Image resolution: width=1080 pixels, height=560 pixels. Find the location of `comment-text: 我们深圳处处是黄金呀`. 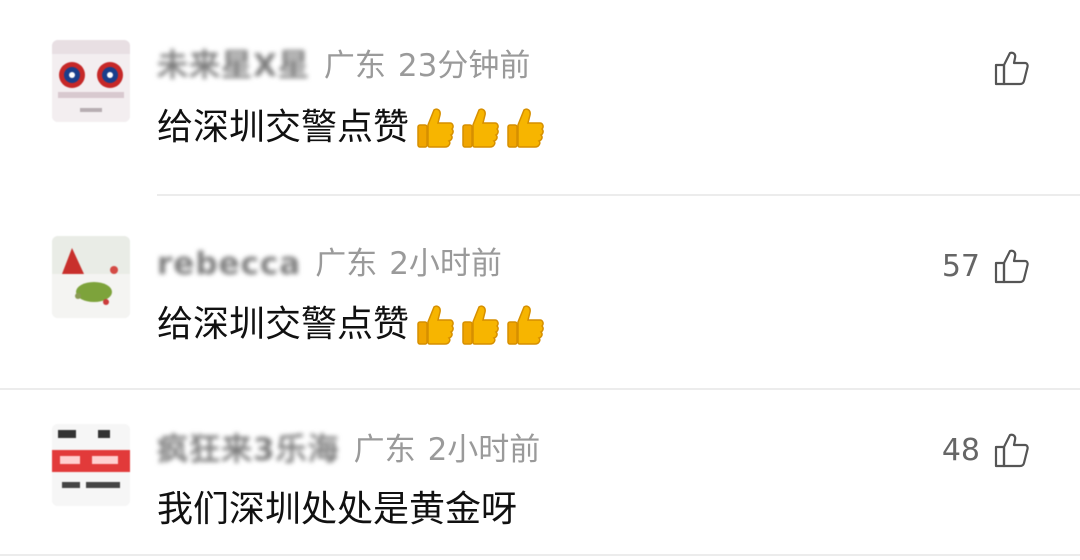

comment-text: 我们深圳处处是黄金呀 is located at coordinates (337, 509).